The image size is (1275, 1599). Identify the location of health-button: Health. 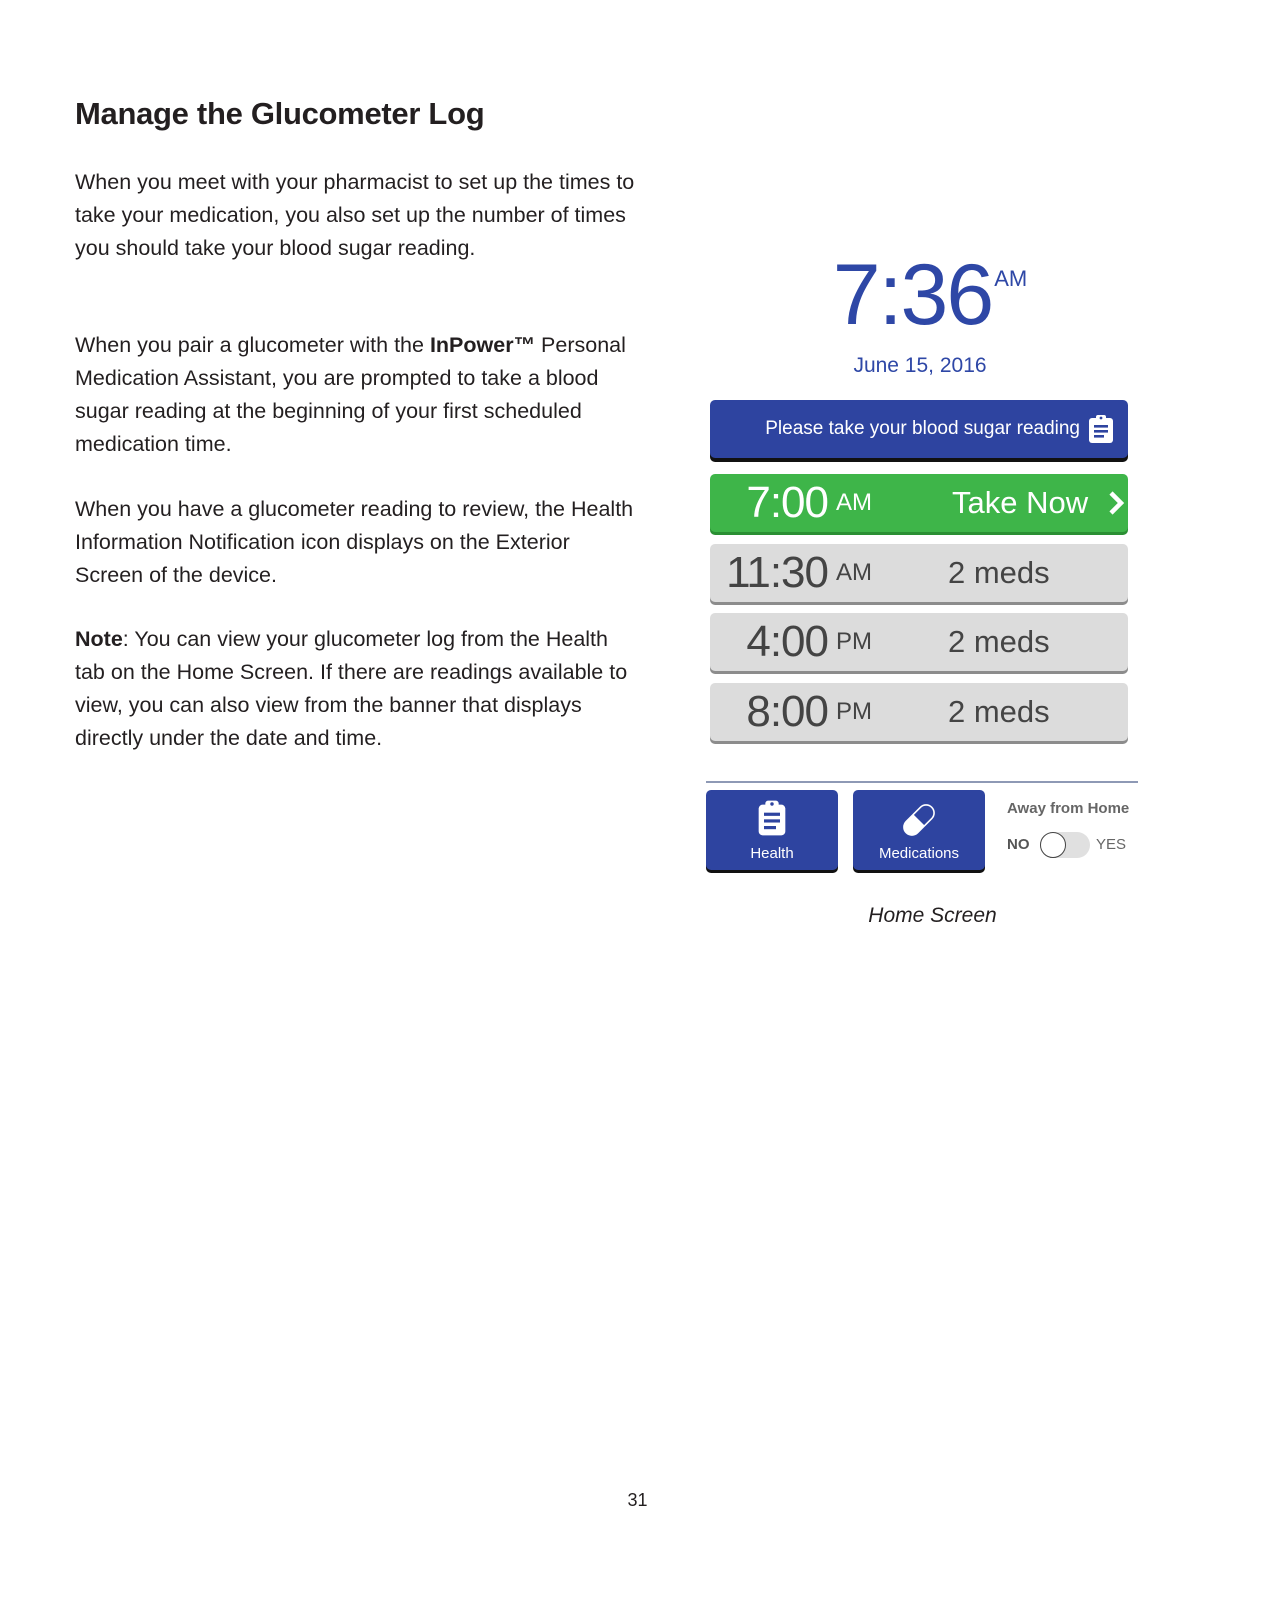
(772, 830).